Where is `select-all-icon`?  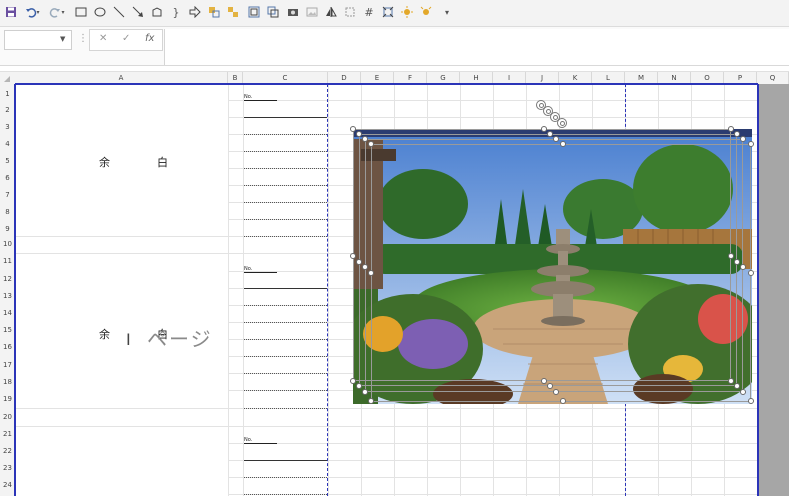 select-all-icon is located at coordinates (7, 79).